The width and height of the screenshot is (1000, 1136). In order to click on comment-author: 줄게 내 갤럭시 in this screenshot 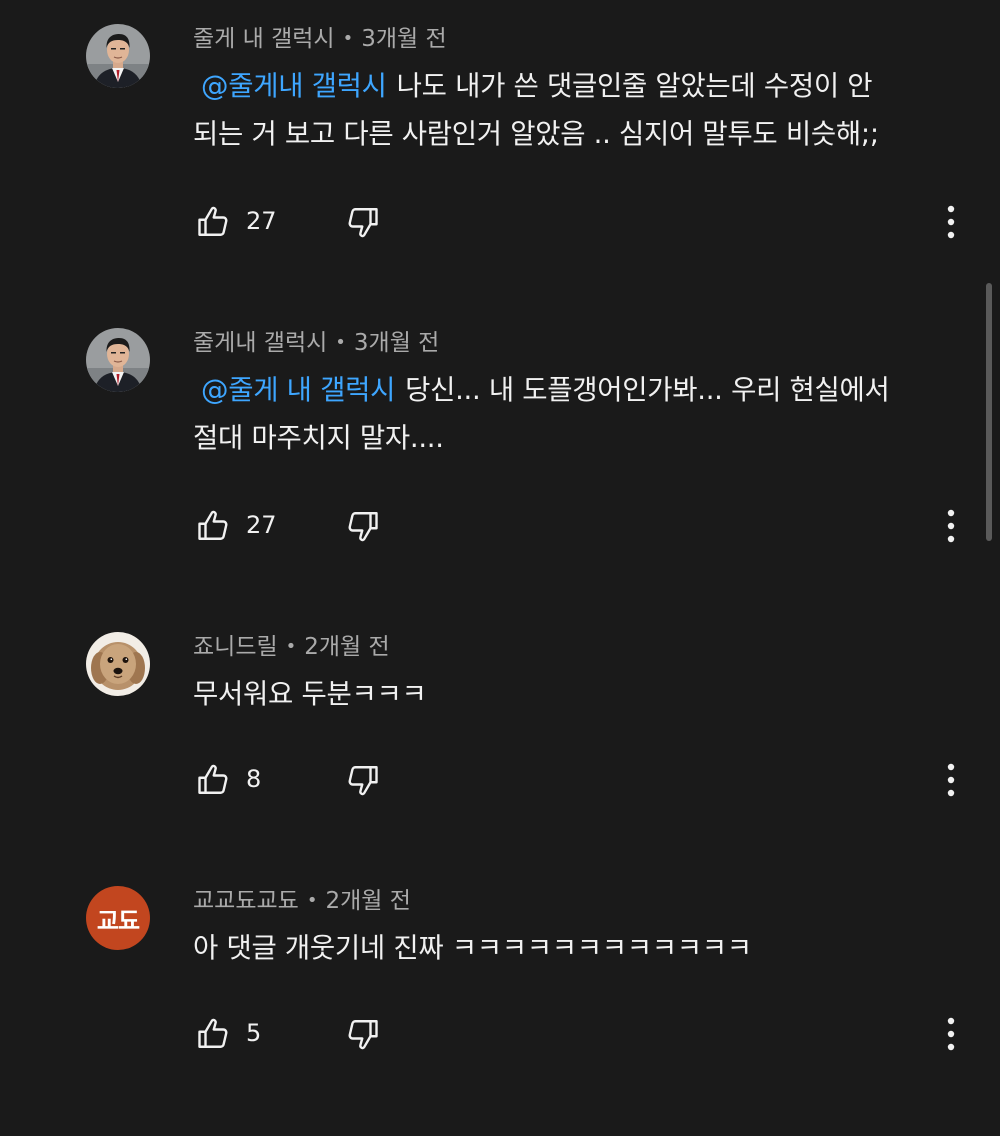, I will do `click(264, 39)`.